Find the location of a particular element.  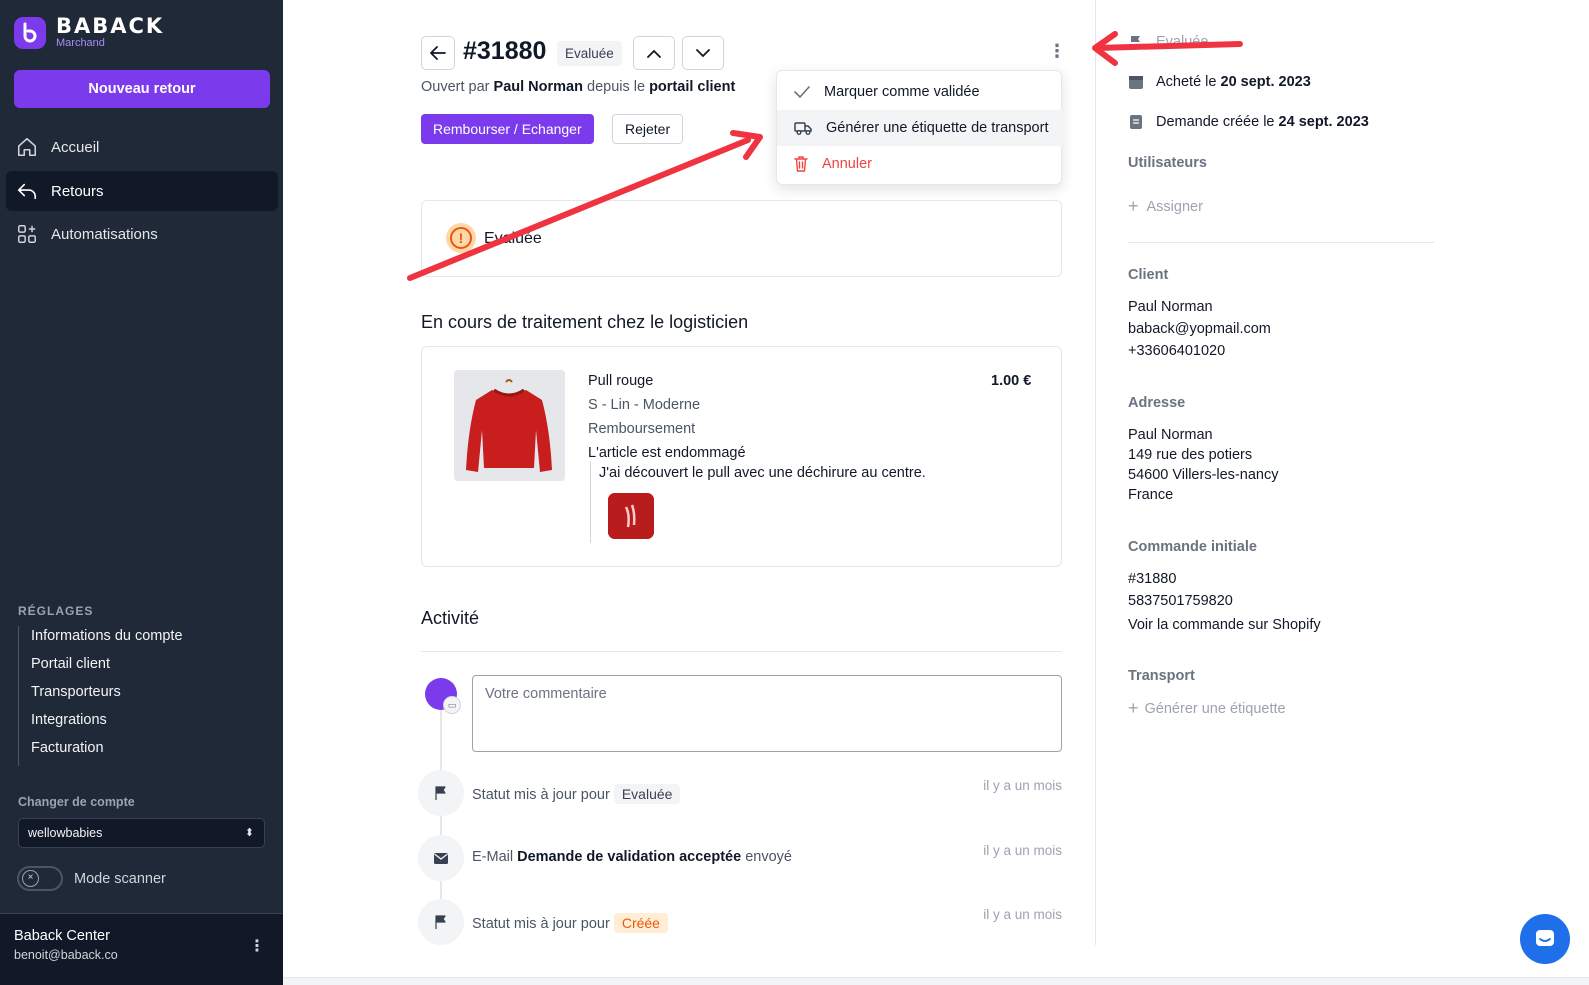

sweater-image is located at coordinates (509, 425).